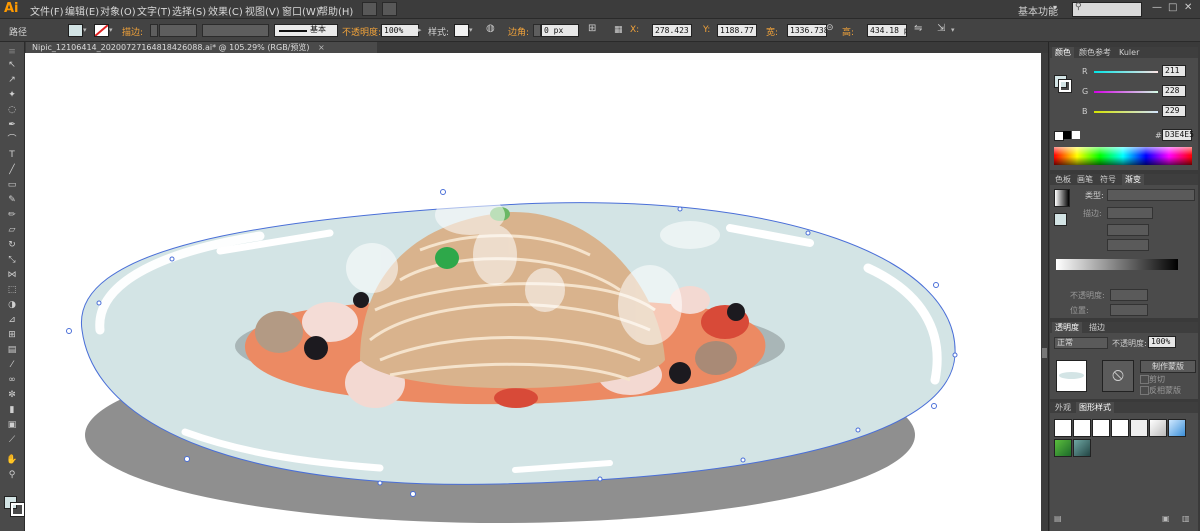 This screenshot has height=531, width=1200. Describe the element at coordinates (12, 215) in the screenshot. I see `pencil-icon: ✏` at that location.